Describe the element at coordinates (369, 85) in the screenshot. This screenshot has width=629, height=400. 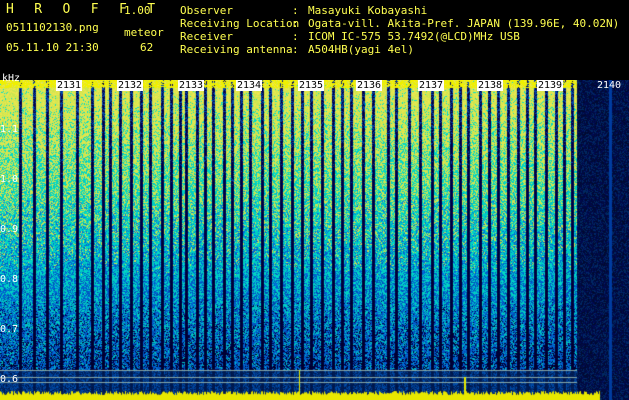
I see `x-tick-label: 2136` at that location.